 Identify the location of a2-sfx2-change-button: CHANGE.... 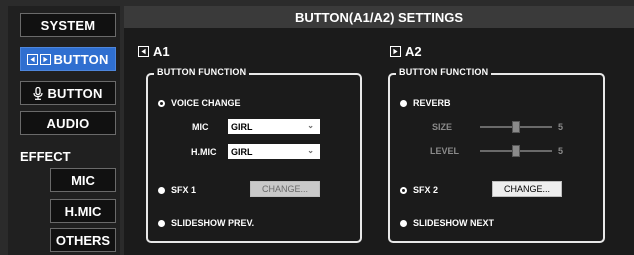
(527, 189).